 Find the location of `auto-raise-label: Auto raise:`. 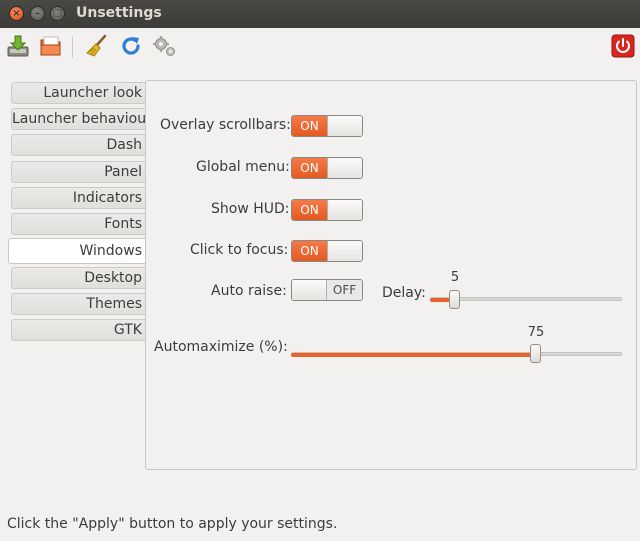

auto-raise-label: Auto raise: is located at coordinates (249, 291).